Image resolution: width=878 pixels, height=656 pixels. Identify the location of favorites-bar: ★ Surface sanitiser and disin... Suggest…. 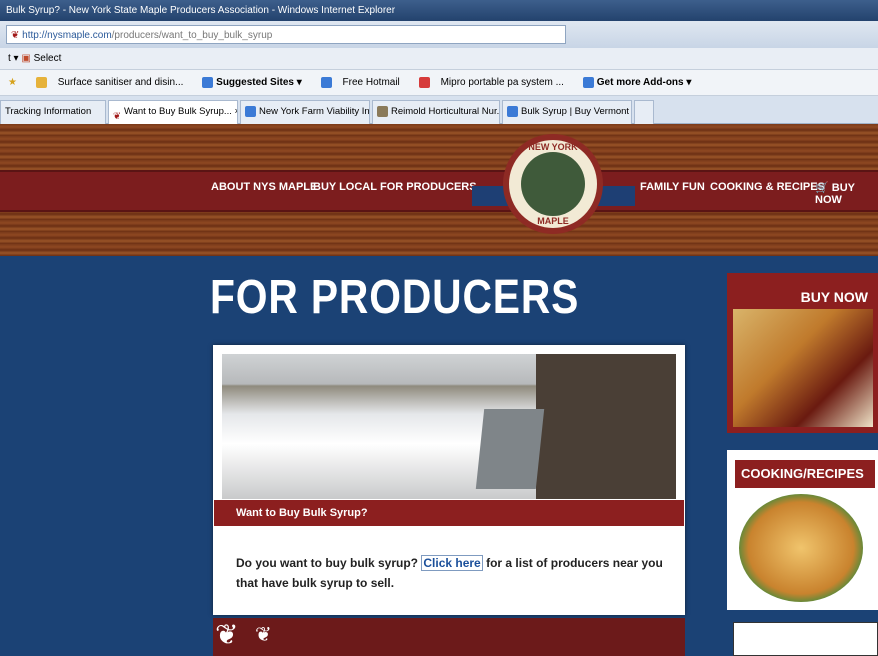
(439, 83).